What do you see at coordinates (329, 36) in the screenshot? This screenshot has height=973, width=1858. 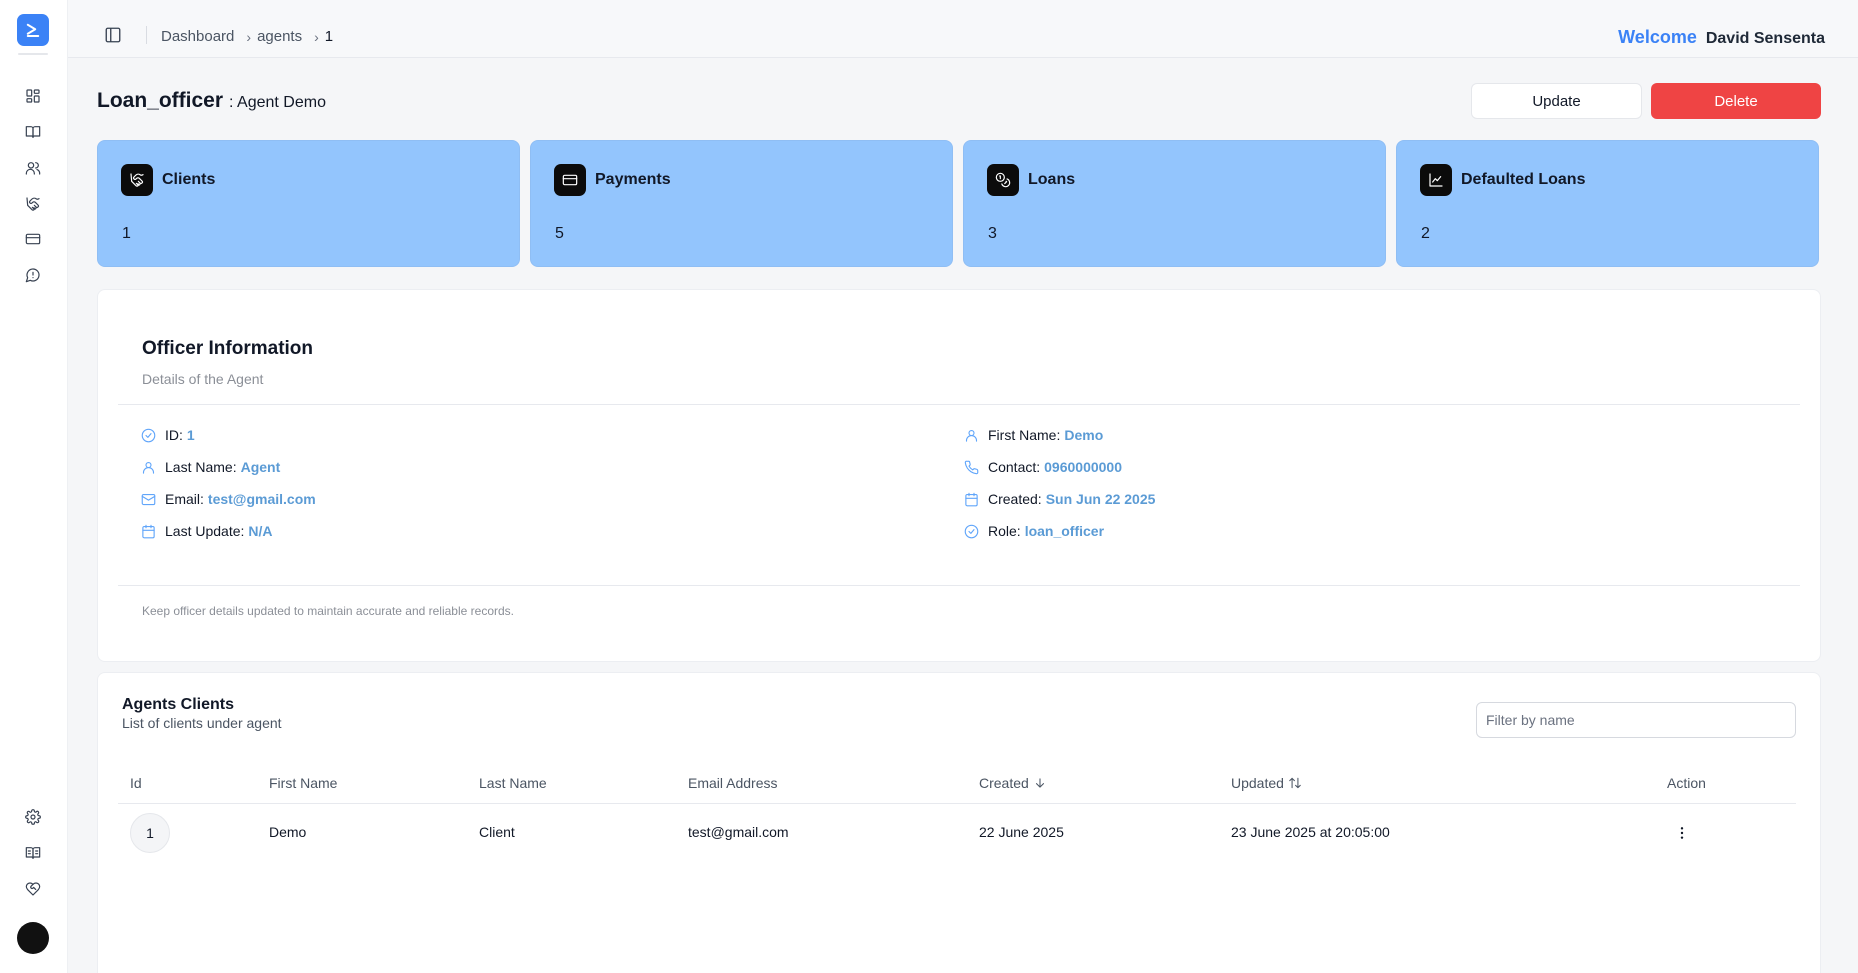 I see `breadcrumb-current: 1` at bounding box center [329, 36].